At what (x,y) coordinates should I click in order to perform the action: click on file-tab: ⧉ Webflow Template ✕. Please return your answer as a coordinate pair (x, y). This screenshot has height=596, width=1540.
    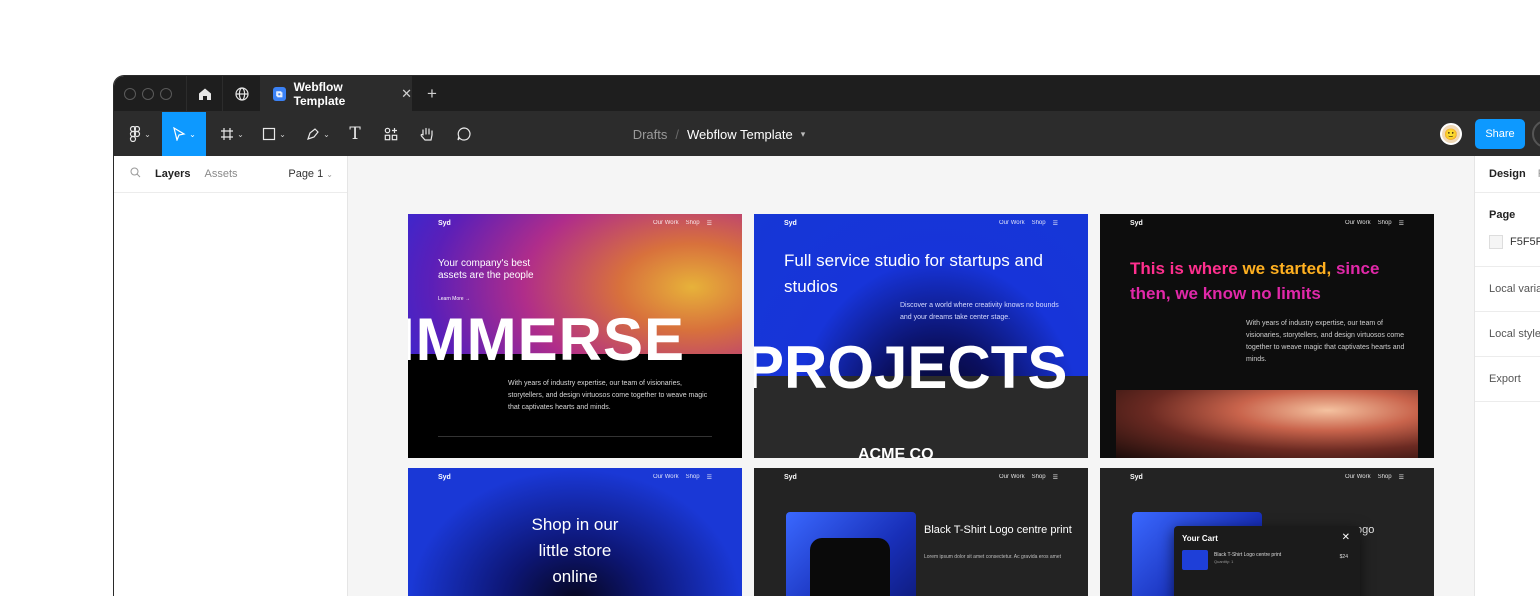
    Looking at the image, I should click on (336, 94).